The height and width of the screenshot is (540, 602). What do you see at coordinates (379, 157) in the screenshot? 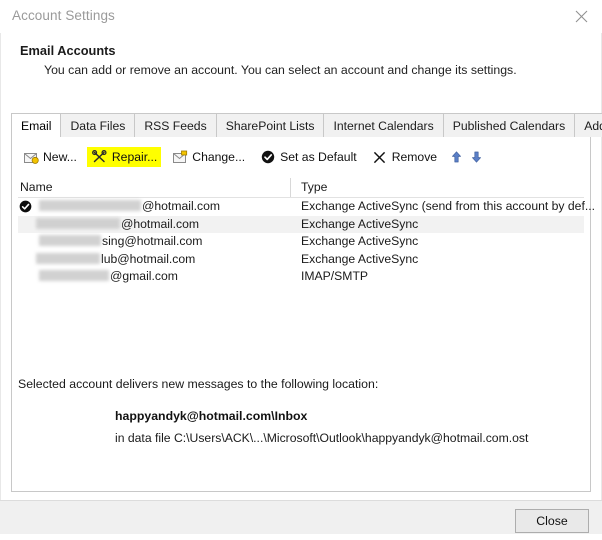
I see `remove-x-icon` at bounding box center [379, 157].